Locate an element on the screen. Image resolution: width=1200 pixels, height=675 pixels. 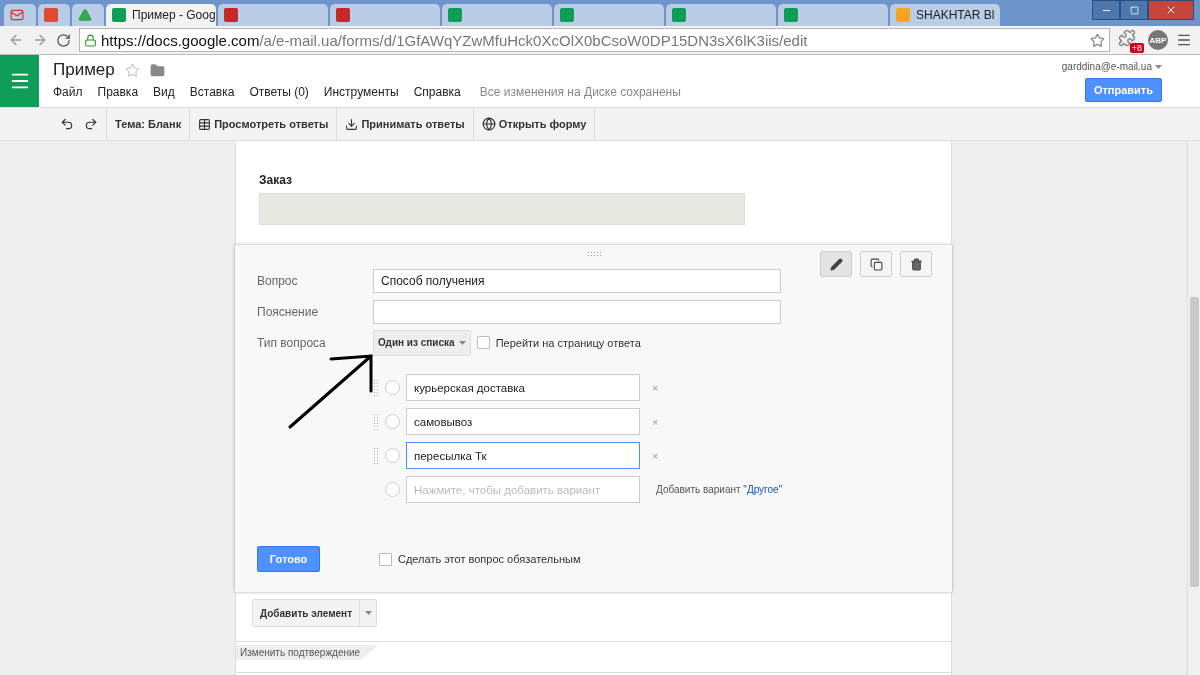
close-button is located at coordinates (1171, 10).